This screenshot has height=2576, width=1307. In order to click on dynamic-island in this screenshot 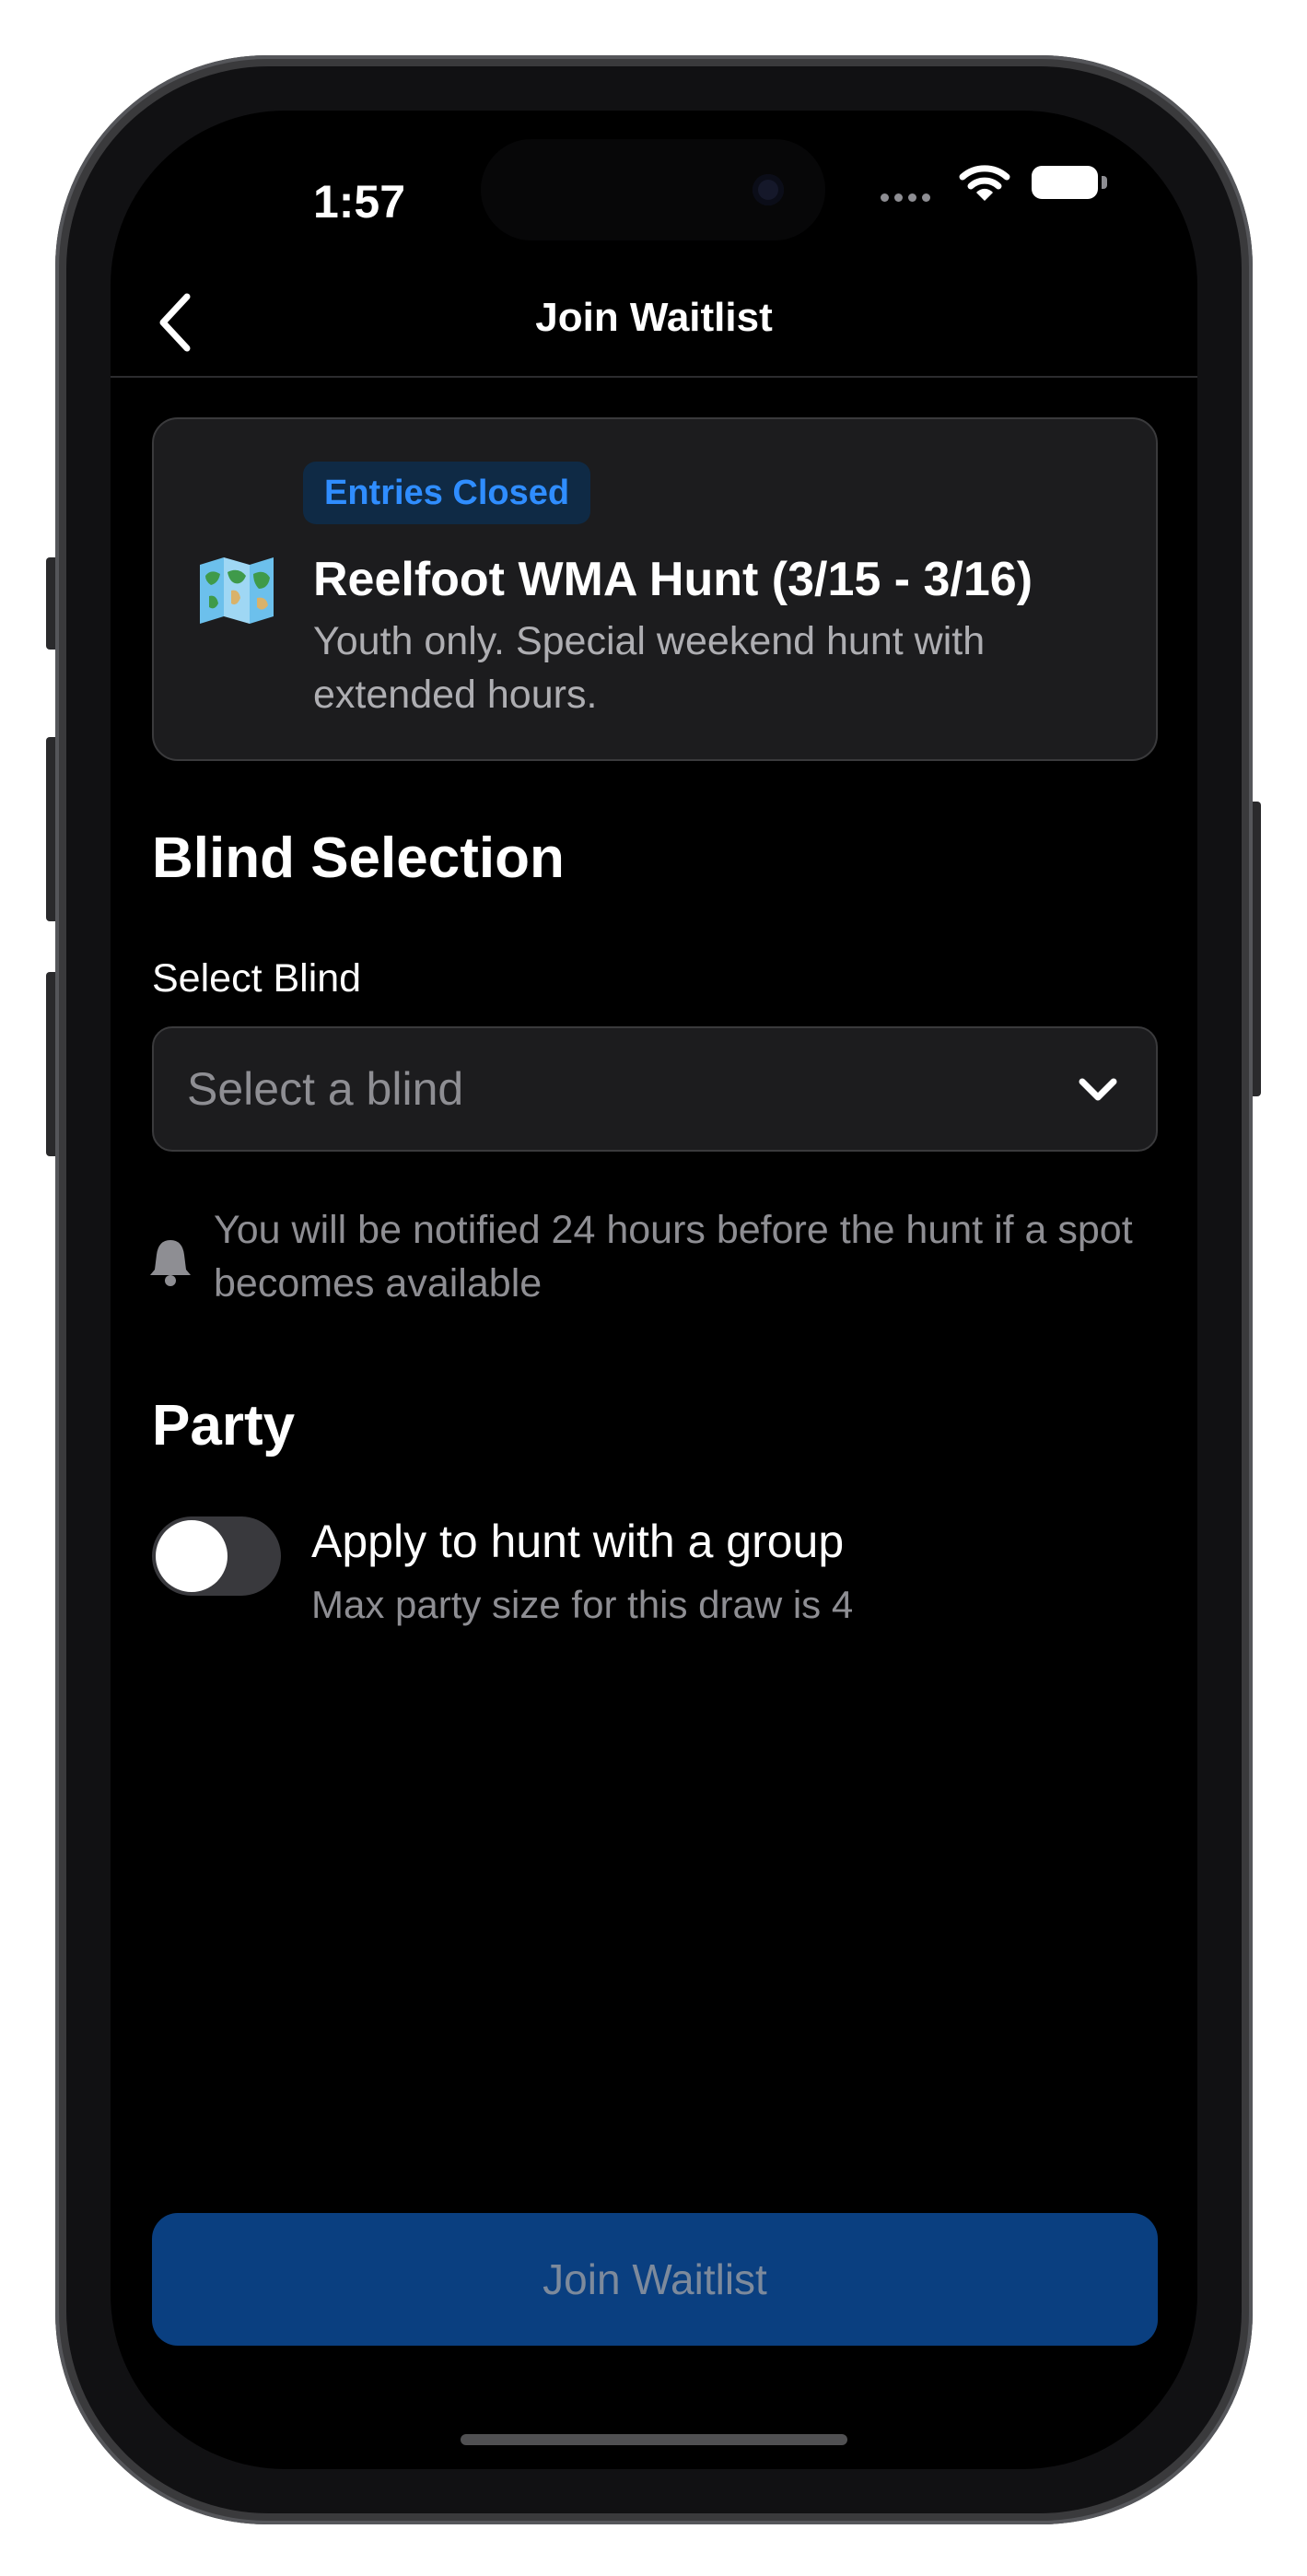, I will do `click(653, 189)`.